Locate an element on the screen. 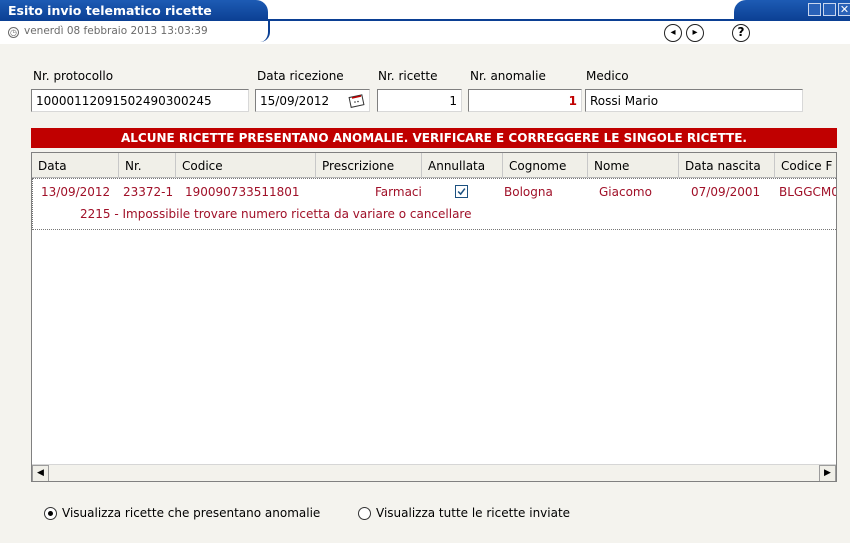  cell-codice-fiscale: BLGGCM0 is located at coordinates (808, 192).